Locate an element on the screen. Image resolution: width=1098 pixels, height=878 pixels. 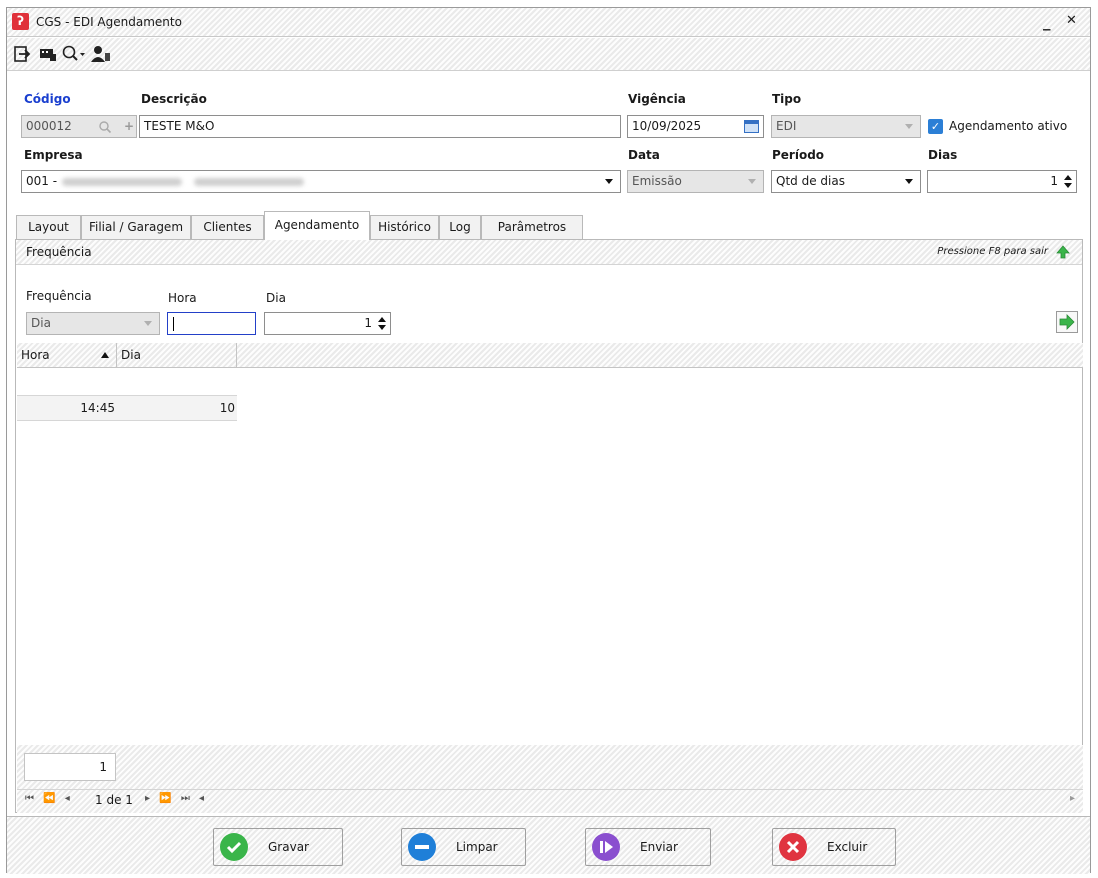
dia-value: 1 is located at coordinates (368, 323).